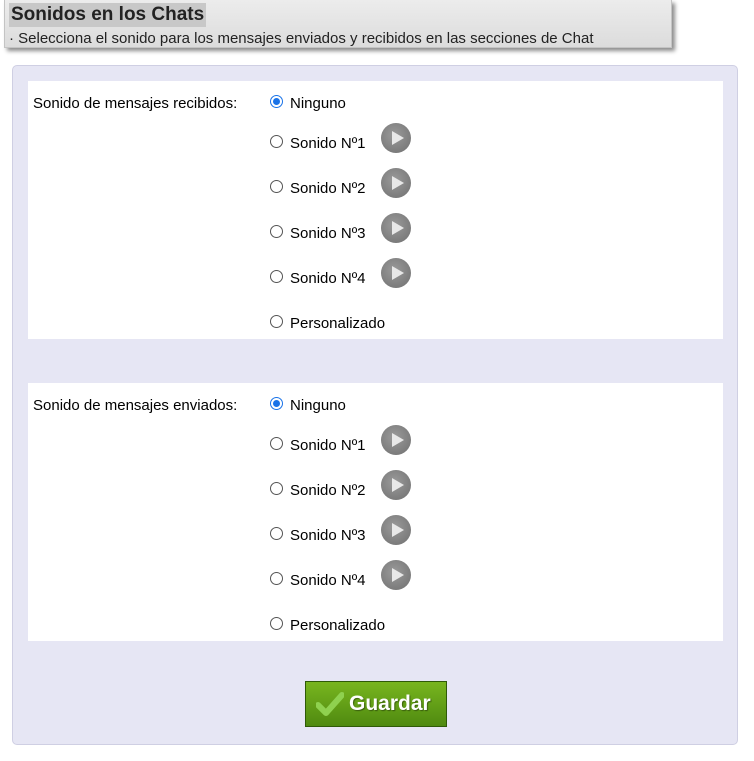  Describe the element at coordinates (108, 15) in the screenshot. I see `page-title: Sonidos en los Chats` at that location.